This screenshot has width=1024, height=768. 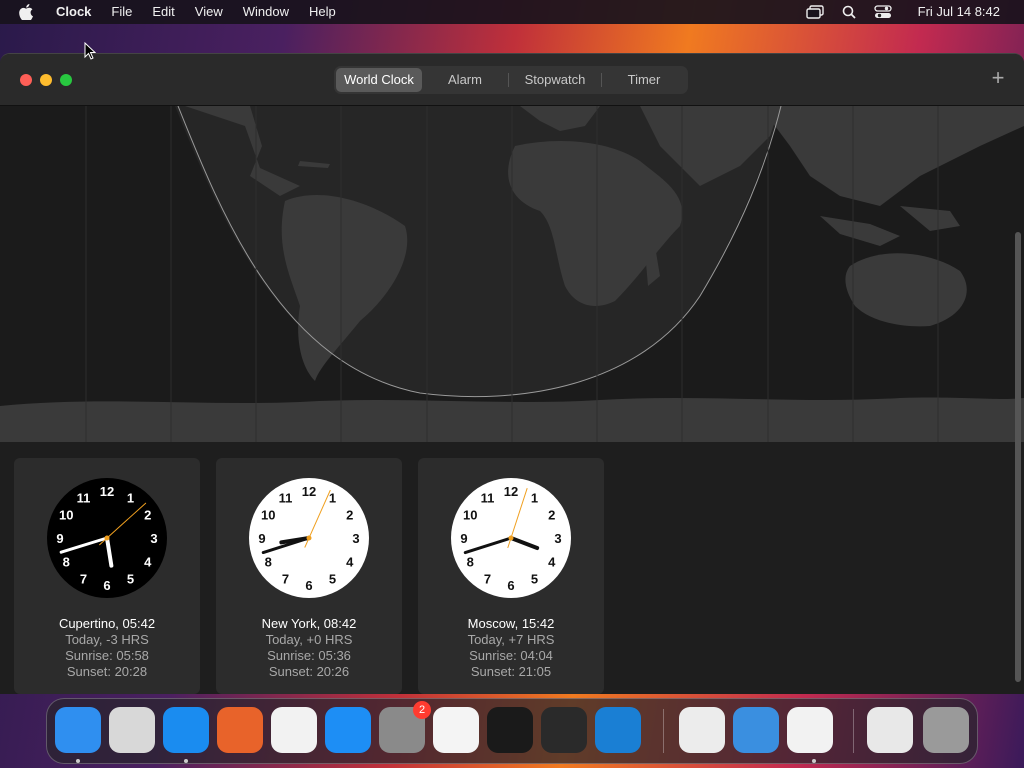 What do you see at coordinates (810, 730) in the screenshot?
I see `dock-clock-icon` at bounding box center [810, 730].